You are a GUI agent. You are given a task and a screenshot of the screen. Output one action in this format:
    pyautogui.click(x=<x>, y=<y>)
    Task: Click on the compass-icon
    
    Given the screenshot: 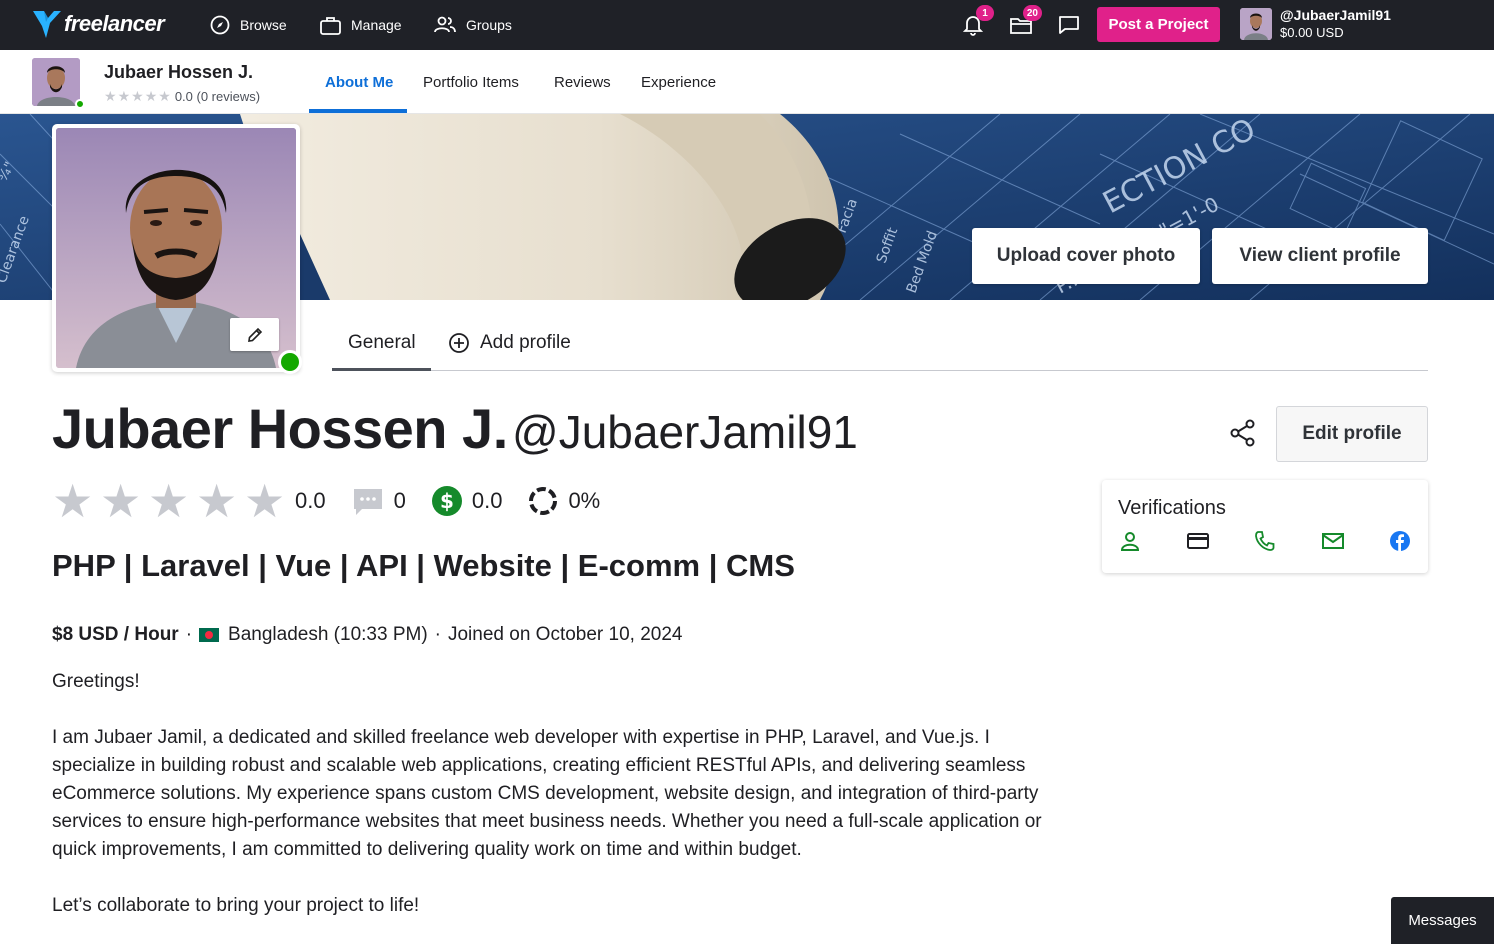 What is the action you would take?
    pyautogui.click(x=220, y=25)
    